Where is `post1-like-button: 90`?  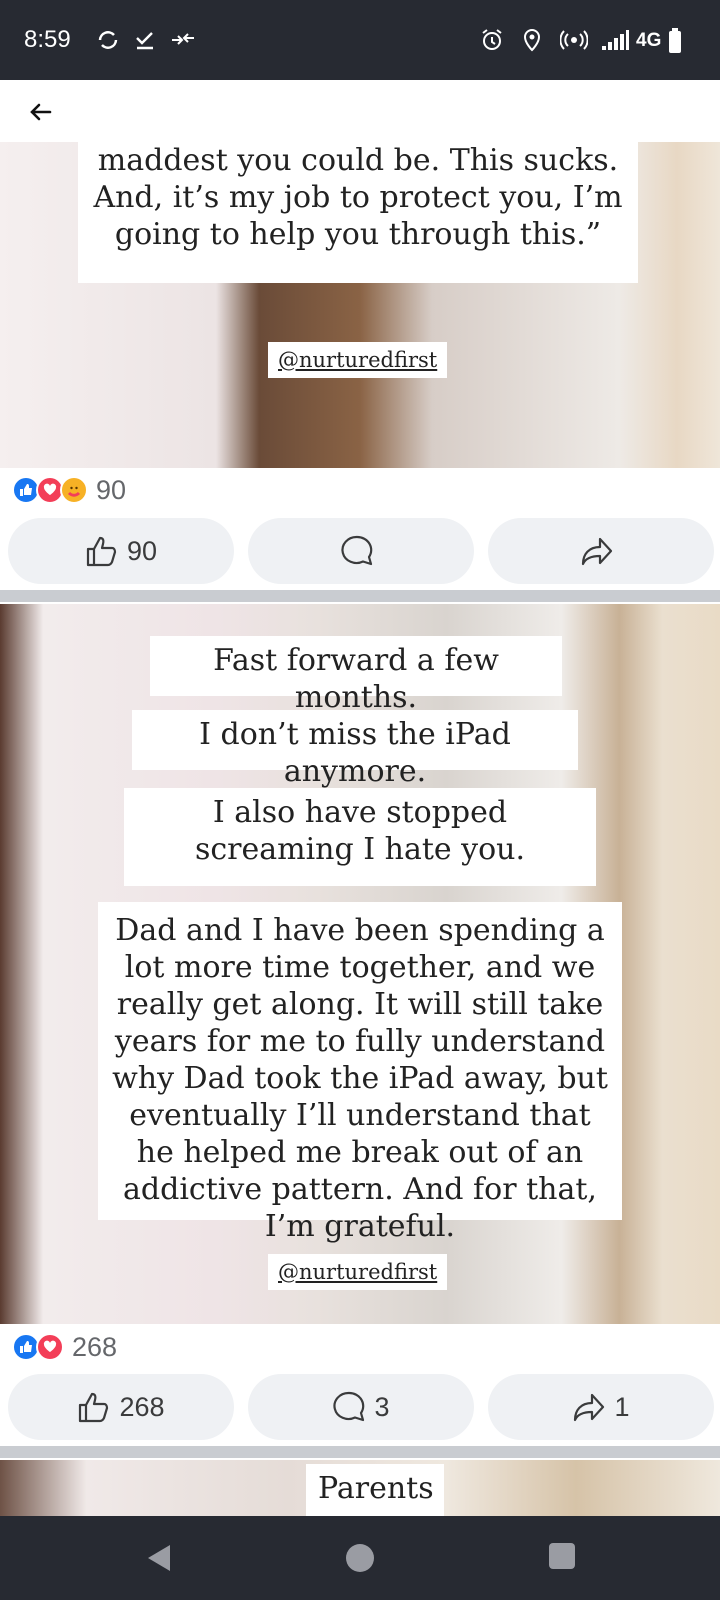
post1-like-button: 90 is located at coordinates (121, 551).